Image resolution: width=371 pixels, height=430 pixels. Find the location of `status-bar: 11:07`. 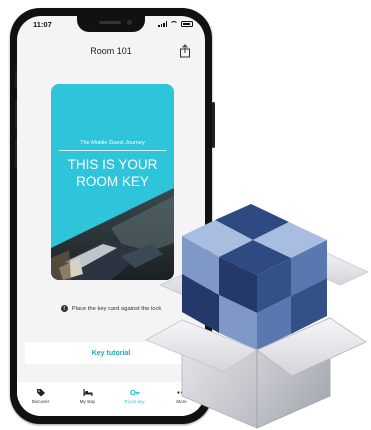

status-bar: 11:07 is located at coordinates (111, 26).